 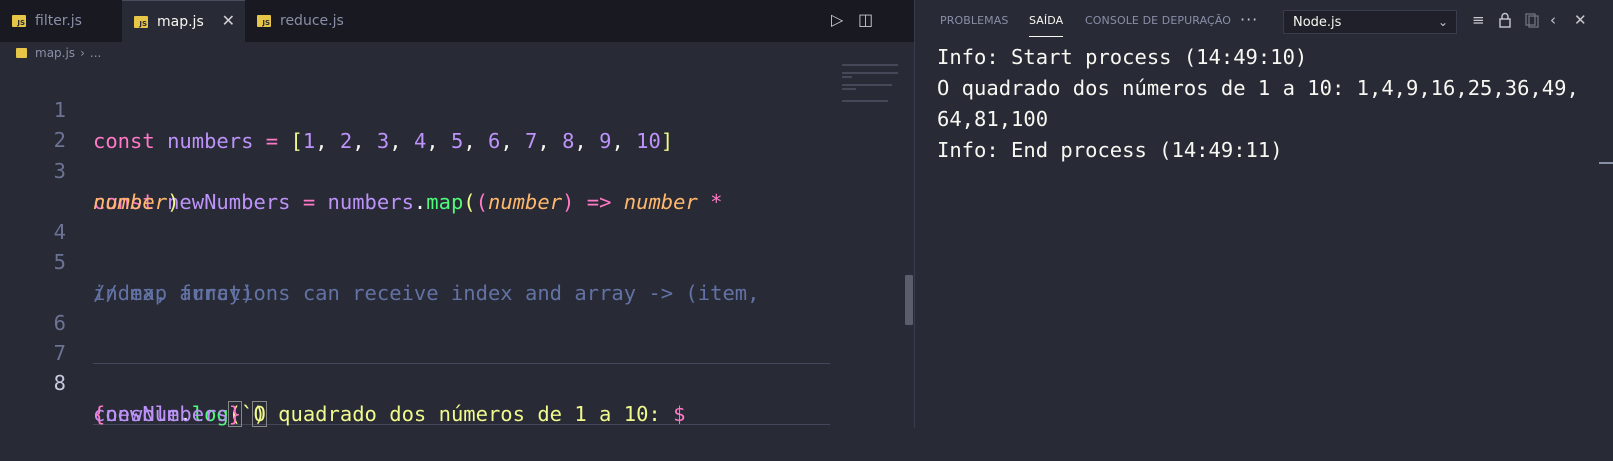 I want to click on tab-map-js: JS map.js ✕, so click(x=183, y=21).